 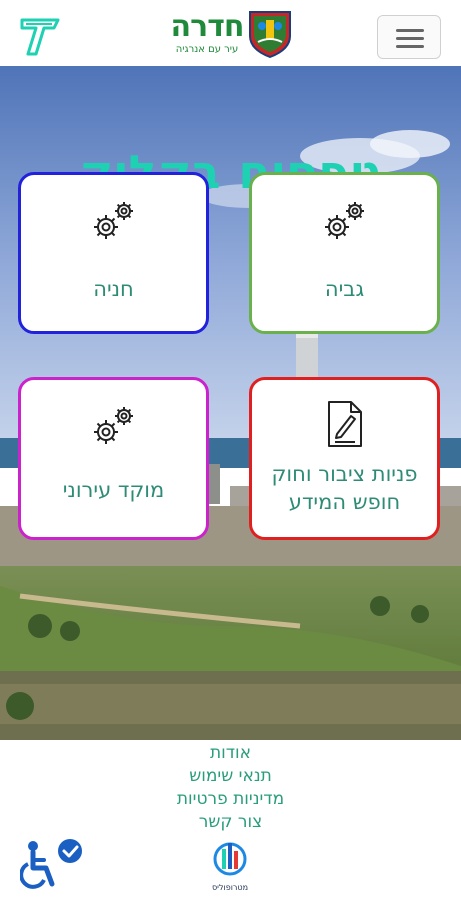 What do you see at coordinates (344, 253) in the screenshot?
I see `tile-collection: גביה` at bounding box center [344, 253].